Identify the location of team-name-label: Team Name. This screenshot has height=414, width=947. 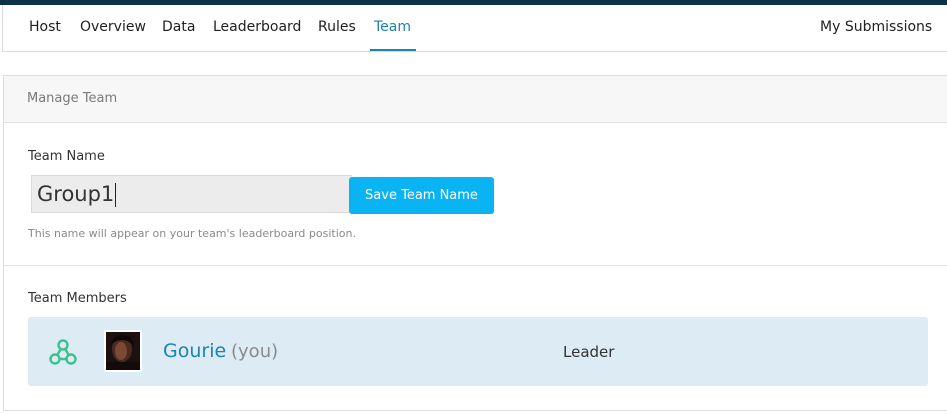
(66, 156).